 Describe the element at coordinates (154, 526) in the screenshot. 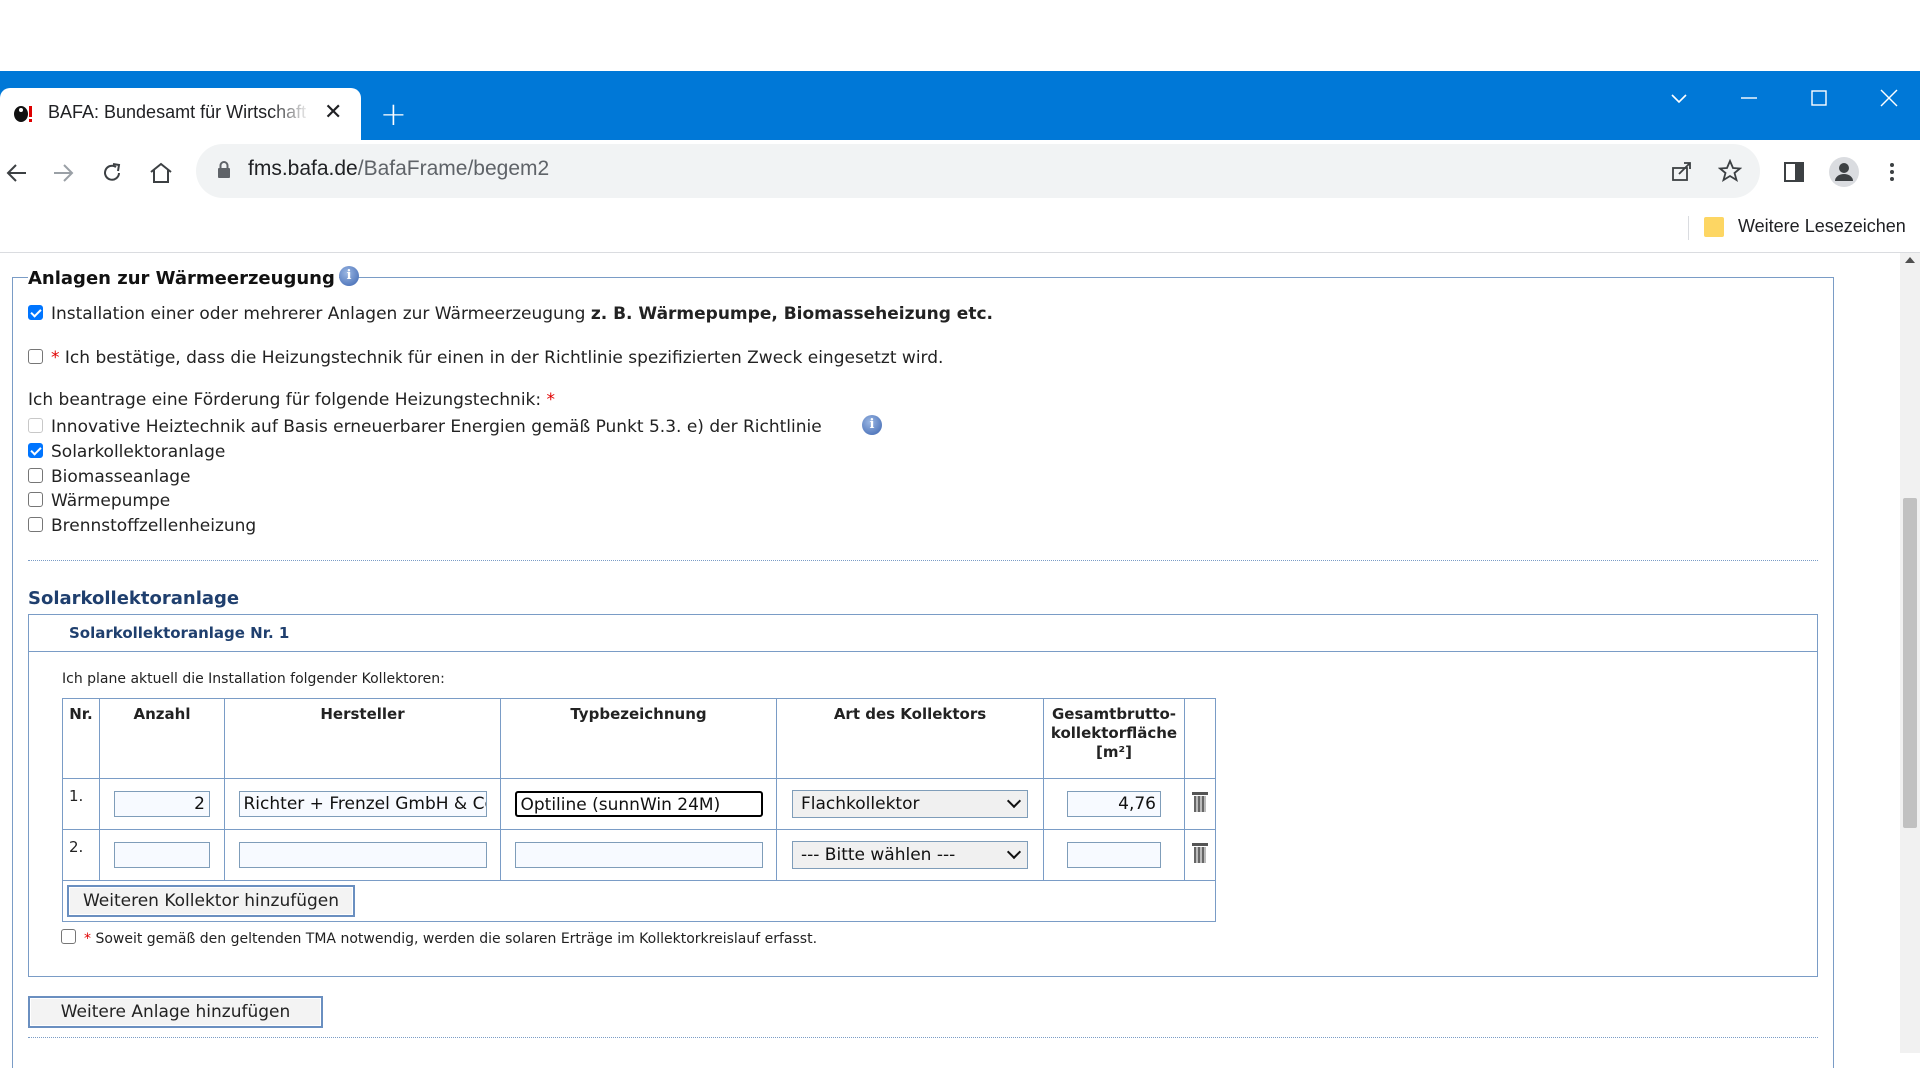

I see `option-label: Brennstoffzellenheizung` at that location.